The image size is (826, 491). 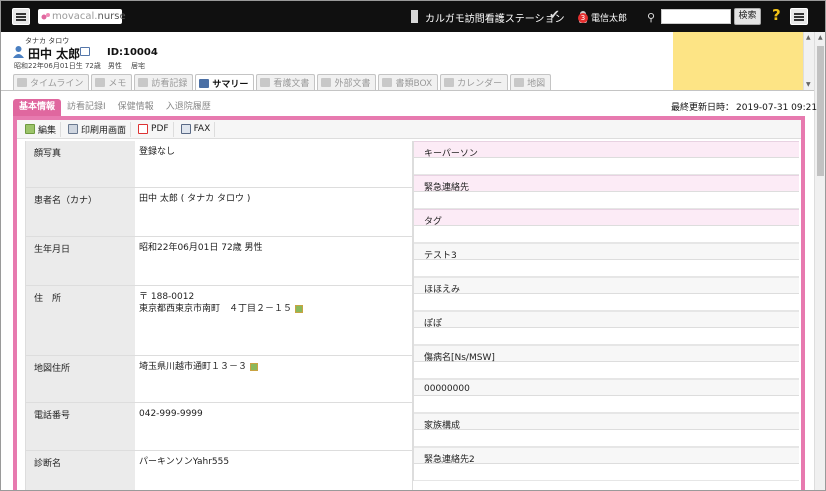 What do you see at coordinates (143, 129) in the screenshot?
I see `pdf-icon` at bounding box center [143, 129].